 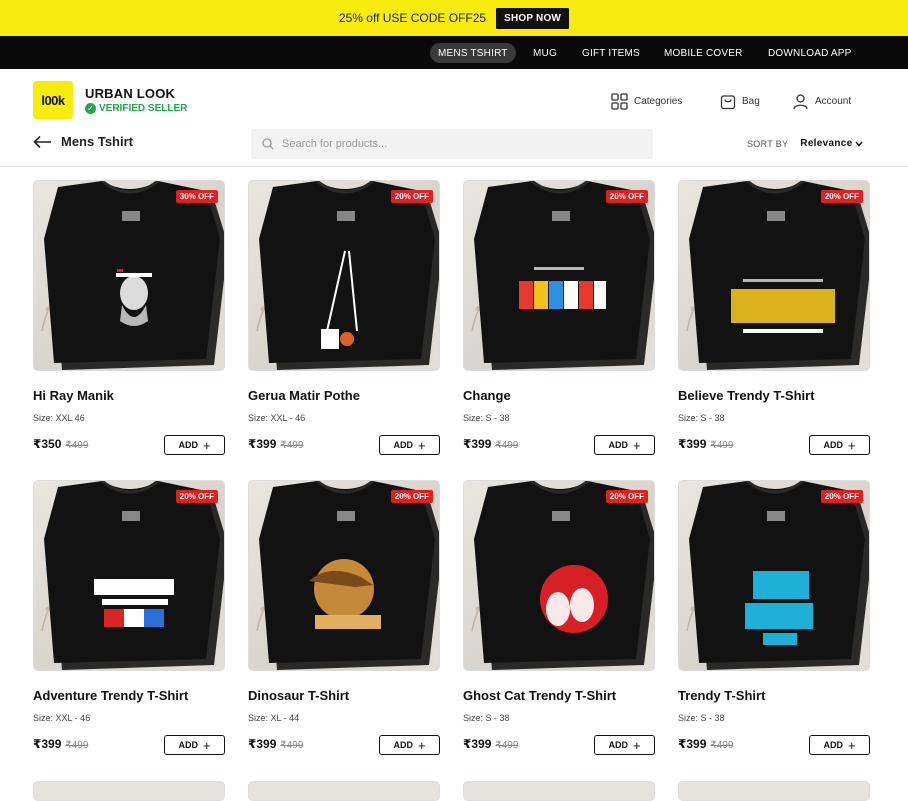 What do you see at coordinates (740, 101) in the screenshot?
I see `bag-link: Bag` at bounding box center [740, 101].